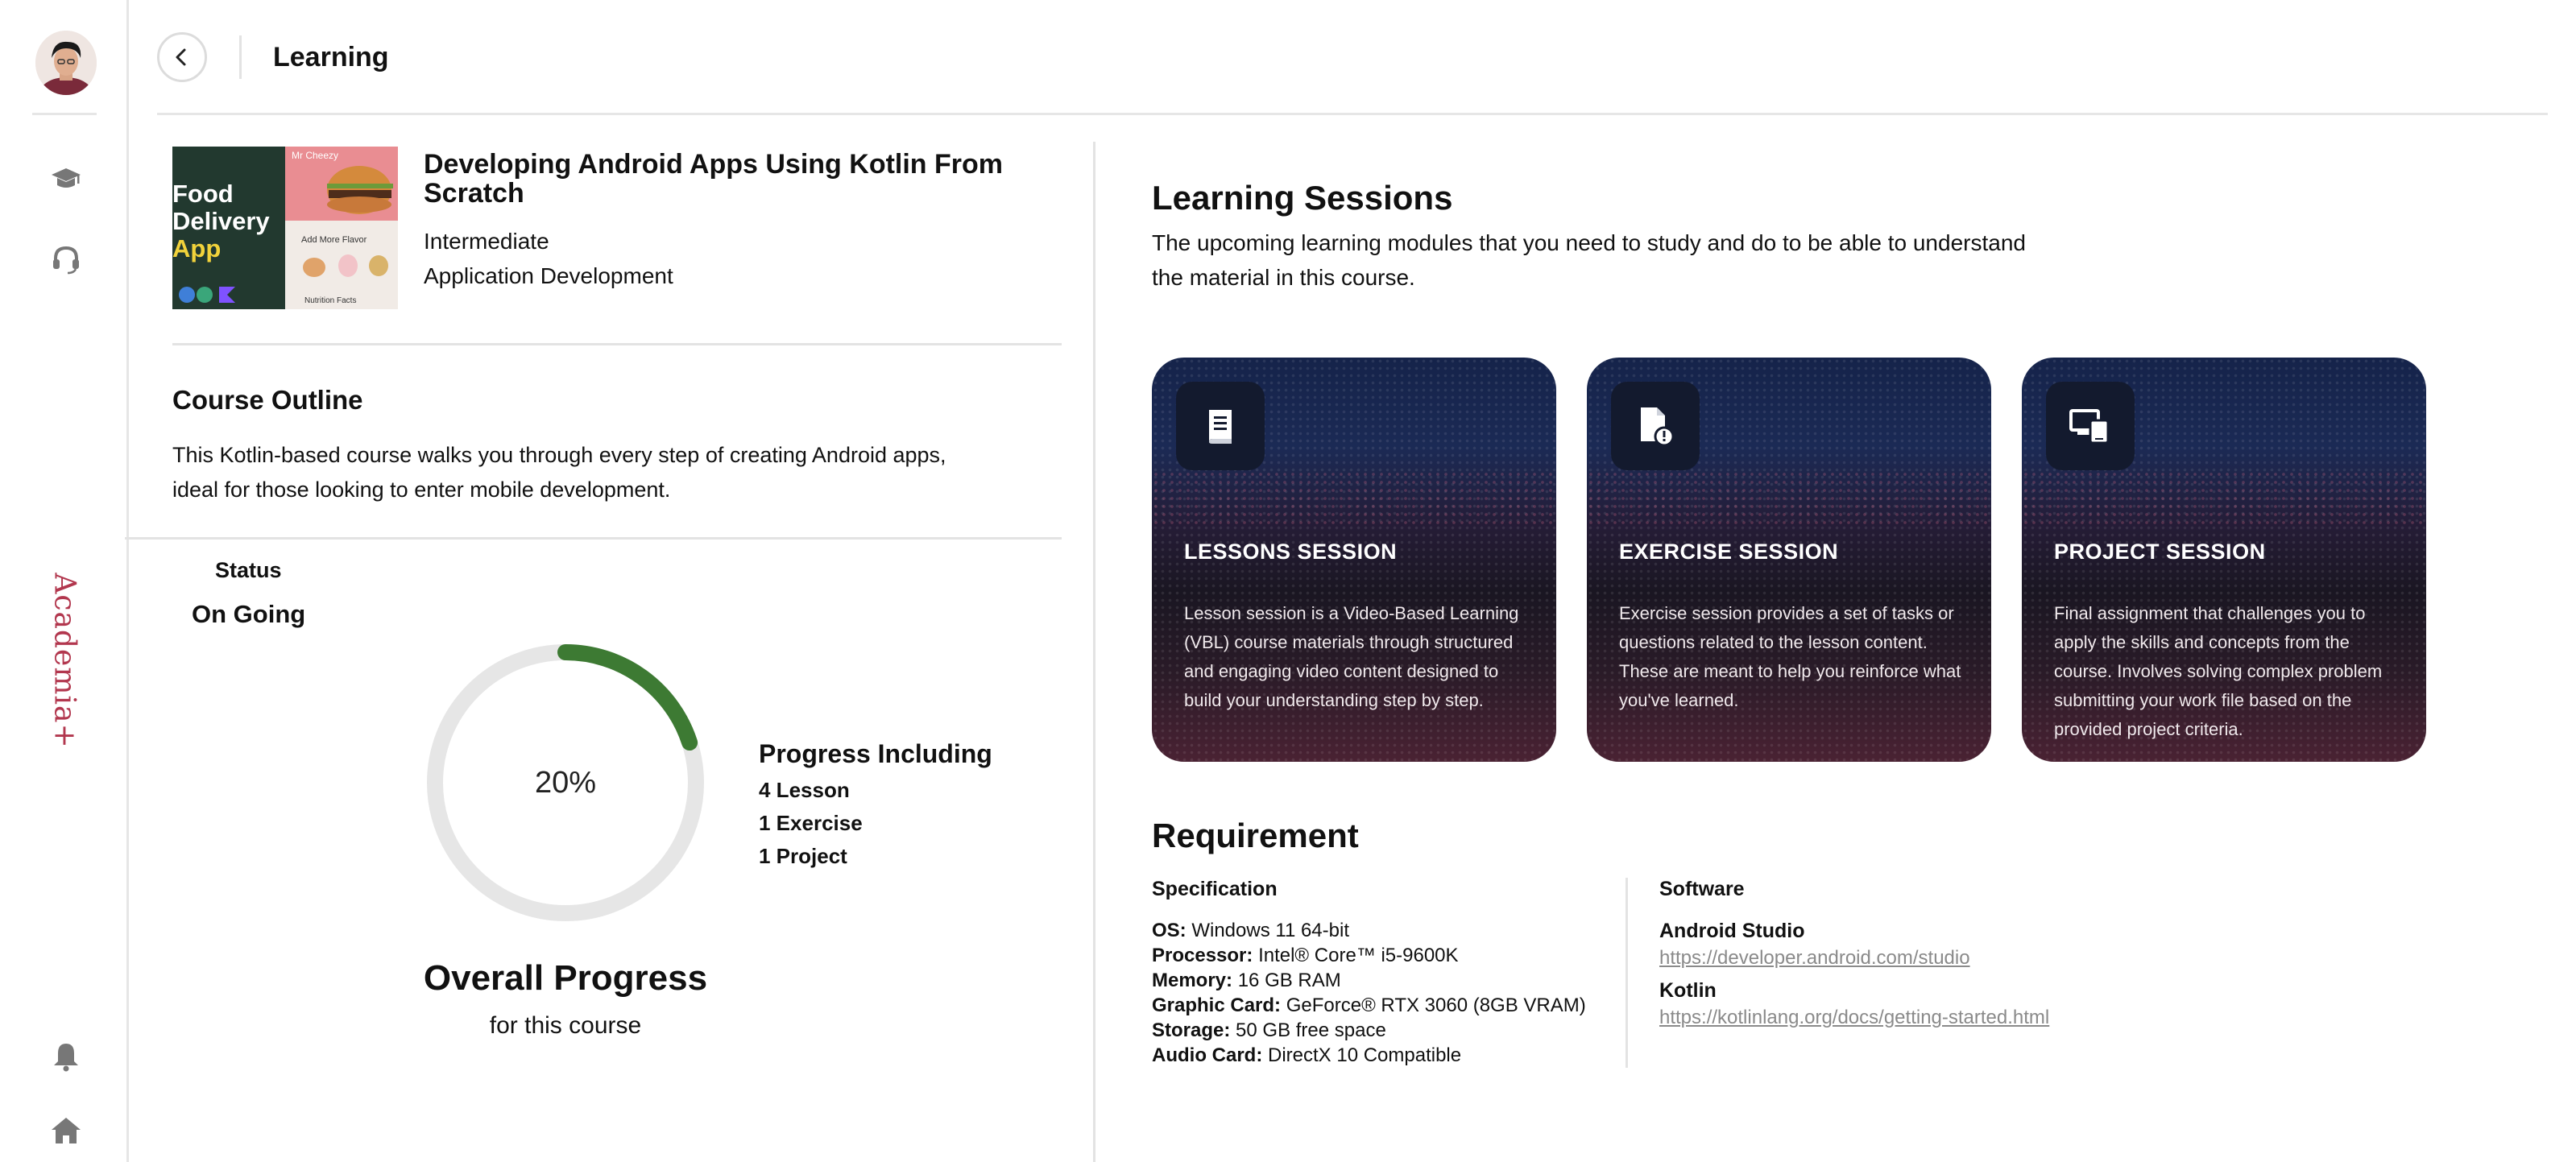 The height and width of the screenshot is (1162, 2576). I want to click on header-separator, so click(240, 57).